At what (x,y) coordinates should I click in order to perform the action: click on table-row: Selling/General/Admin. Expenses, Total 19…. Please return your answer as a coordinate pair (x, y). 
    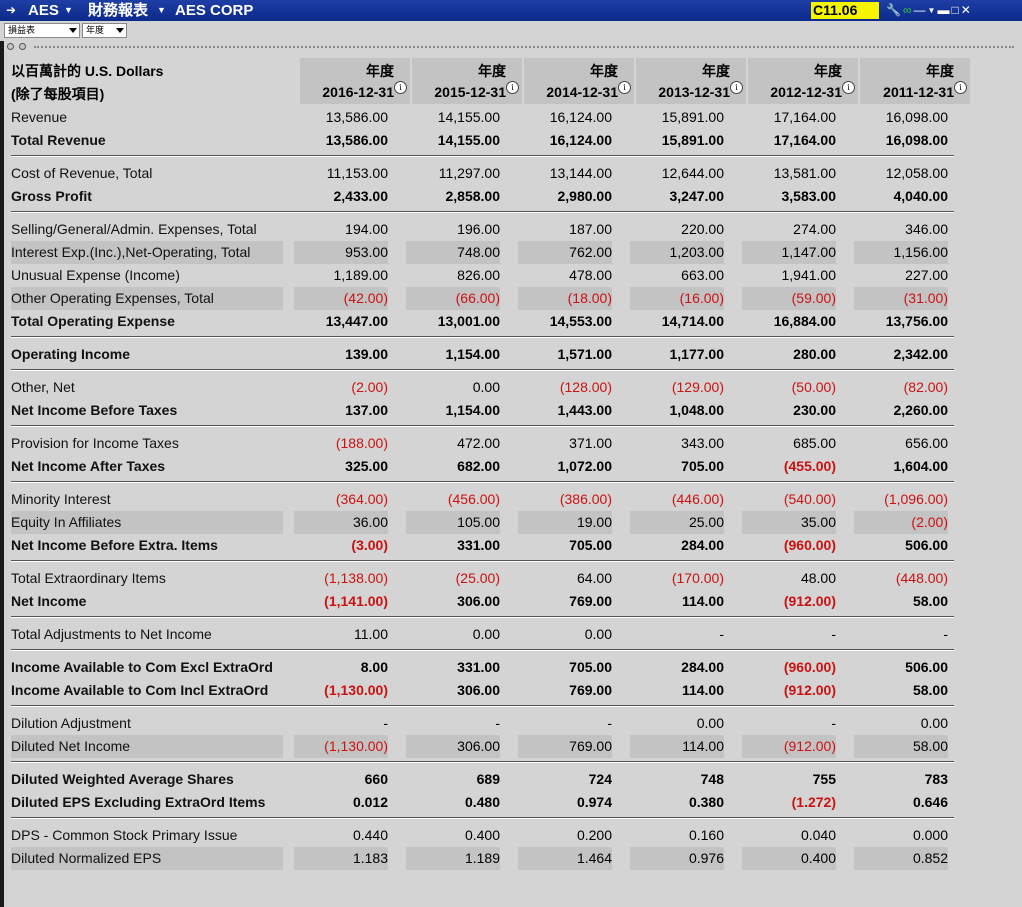
    Looking at the image, I should click on (511, 229).